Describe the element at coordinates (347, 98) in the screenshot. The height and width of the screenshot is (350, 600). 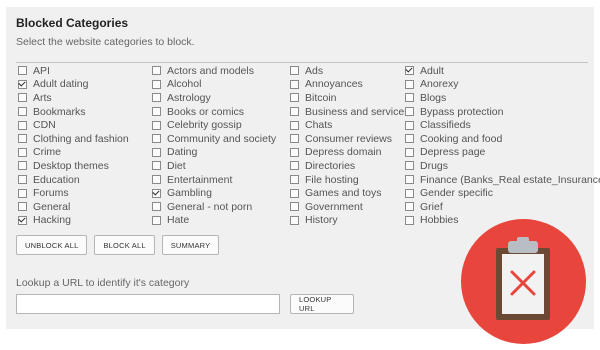
I see `category-item: Bitcoin` at that location.